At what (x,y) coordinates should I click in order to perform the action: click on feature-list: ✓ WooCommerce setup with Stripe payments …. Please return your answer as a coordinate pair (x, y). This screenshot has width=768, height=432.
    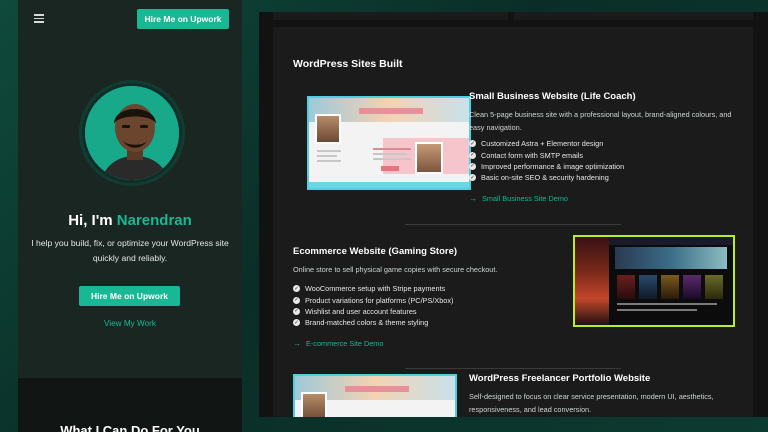
    Looking at the image, I should click on (373, 306).